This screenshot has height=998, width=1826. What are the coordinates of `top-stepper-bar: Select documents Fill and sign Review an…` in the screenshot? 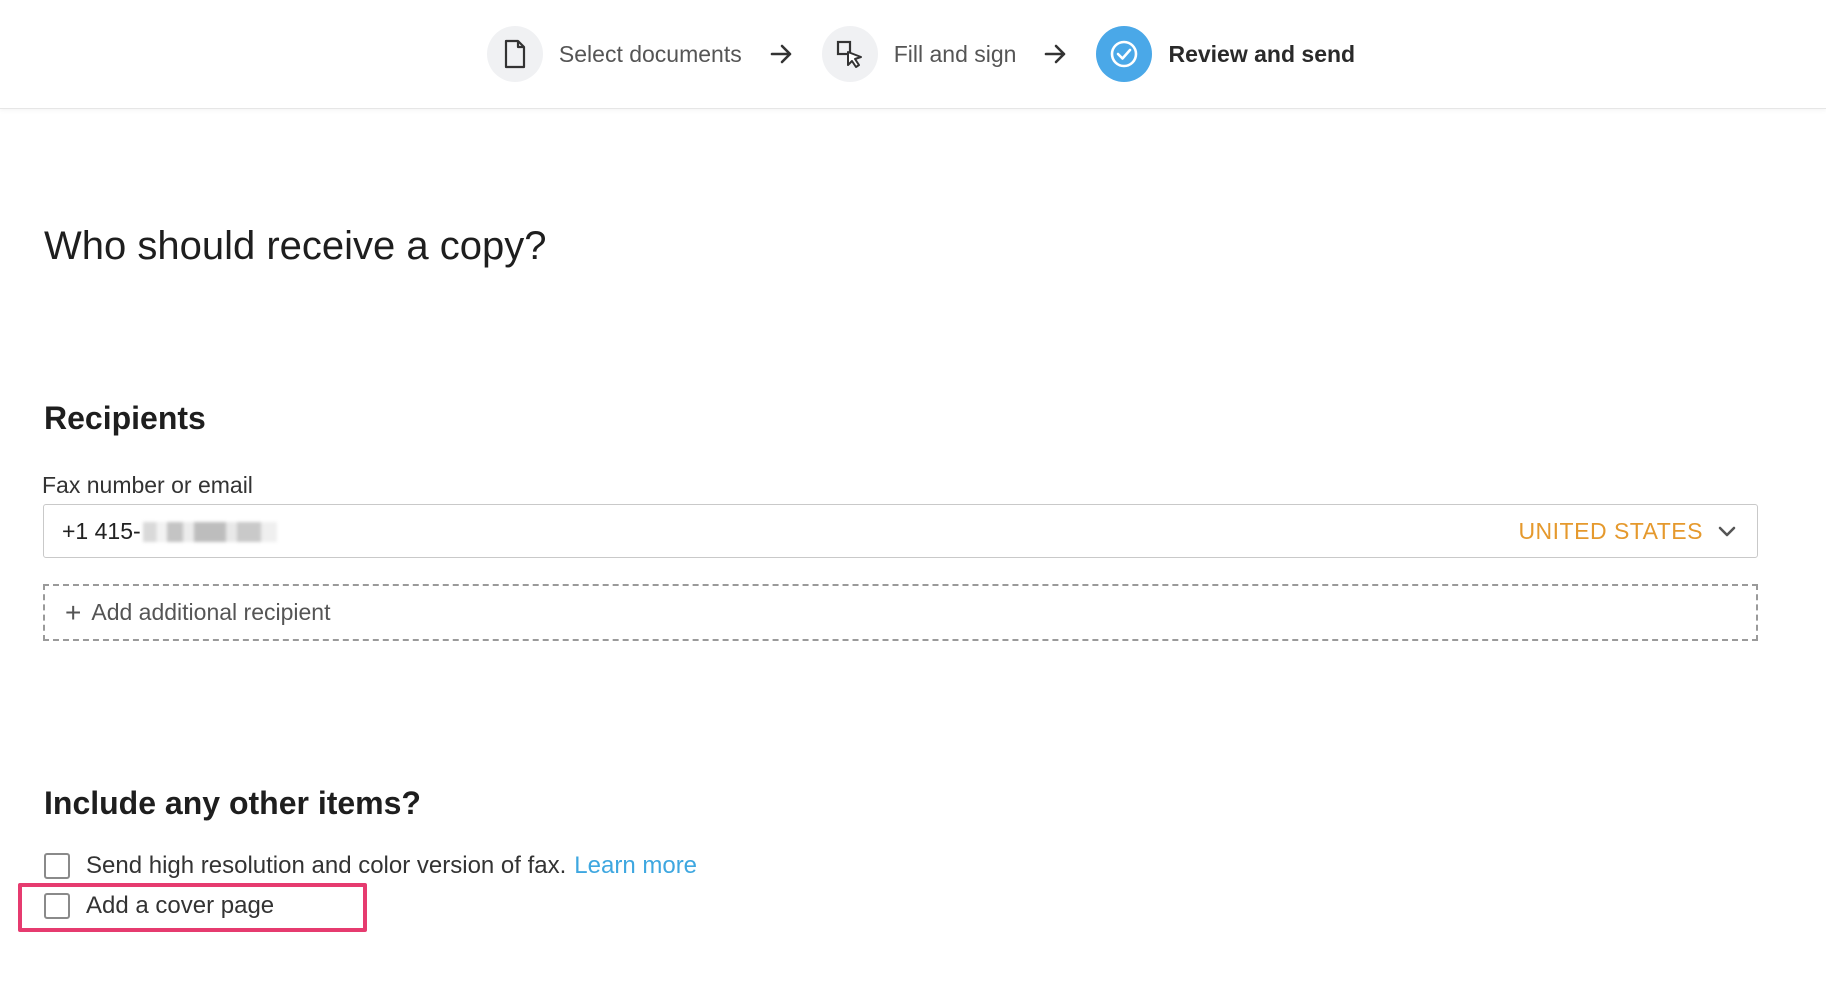 It's located at (913, 54).